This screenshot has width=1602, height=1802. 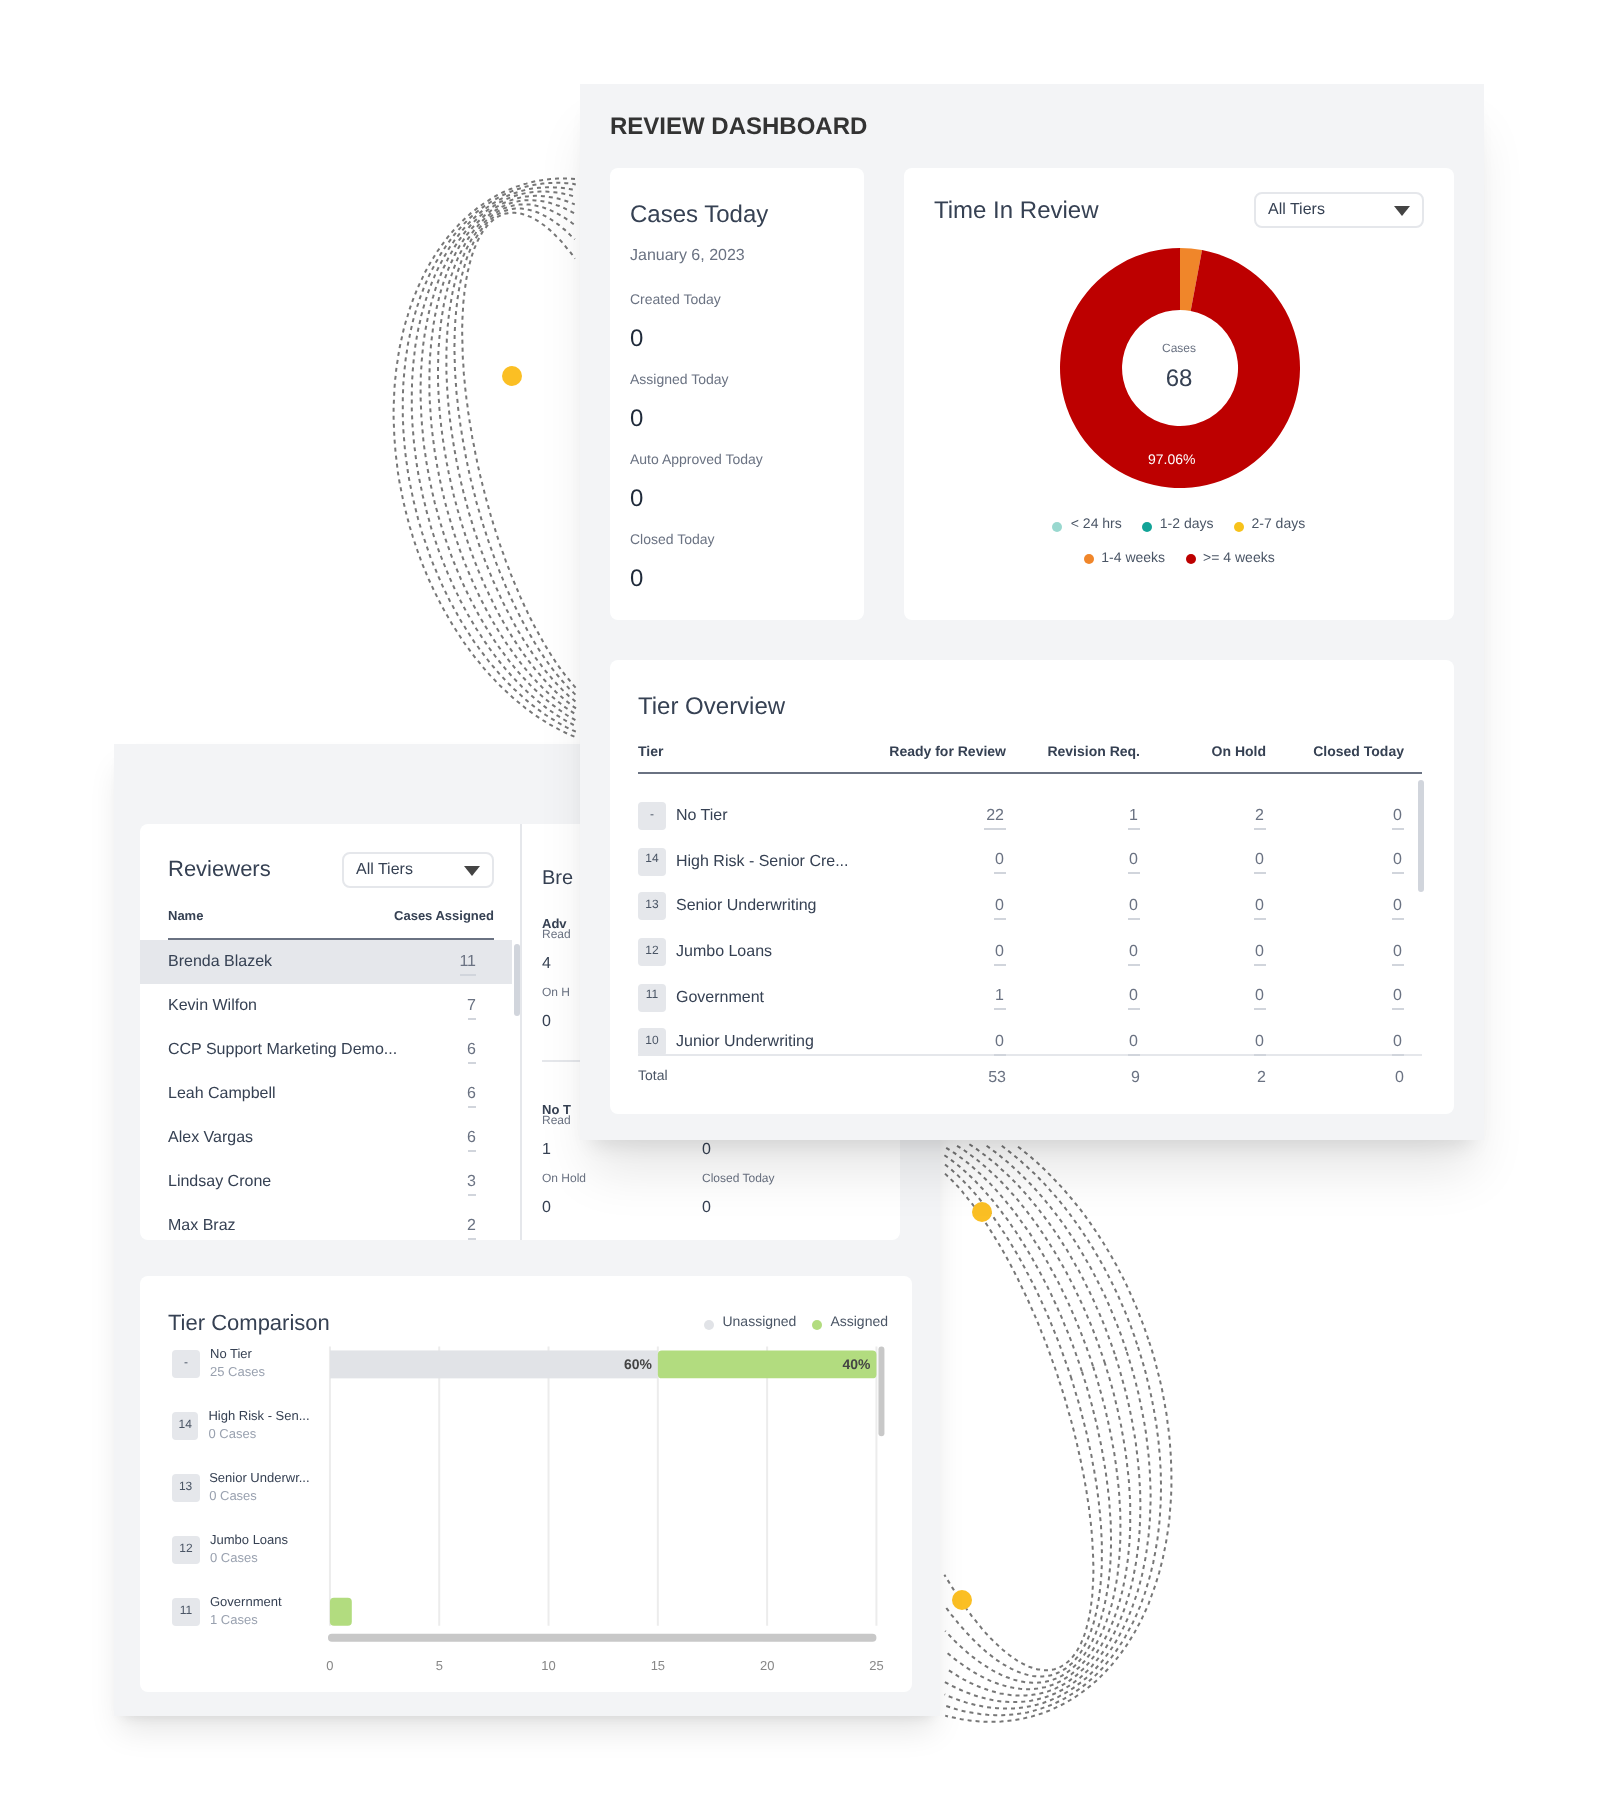 What do you see at coordinates (688, 256) in the screenshot?
I see `date-label: January 6, 2023` at bounding box center [688, 256].